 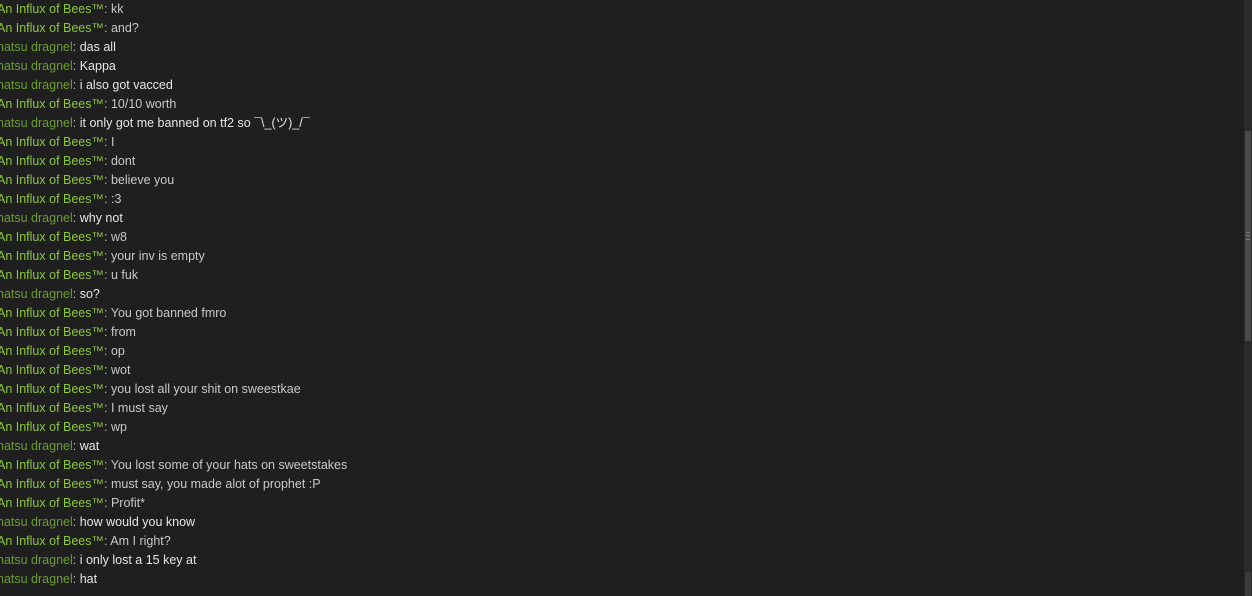 I want to click on chat-message: An Influx of Bees™: w8, so click(x=618, y=237).